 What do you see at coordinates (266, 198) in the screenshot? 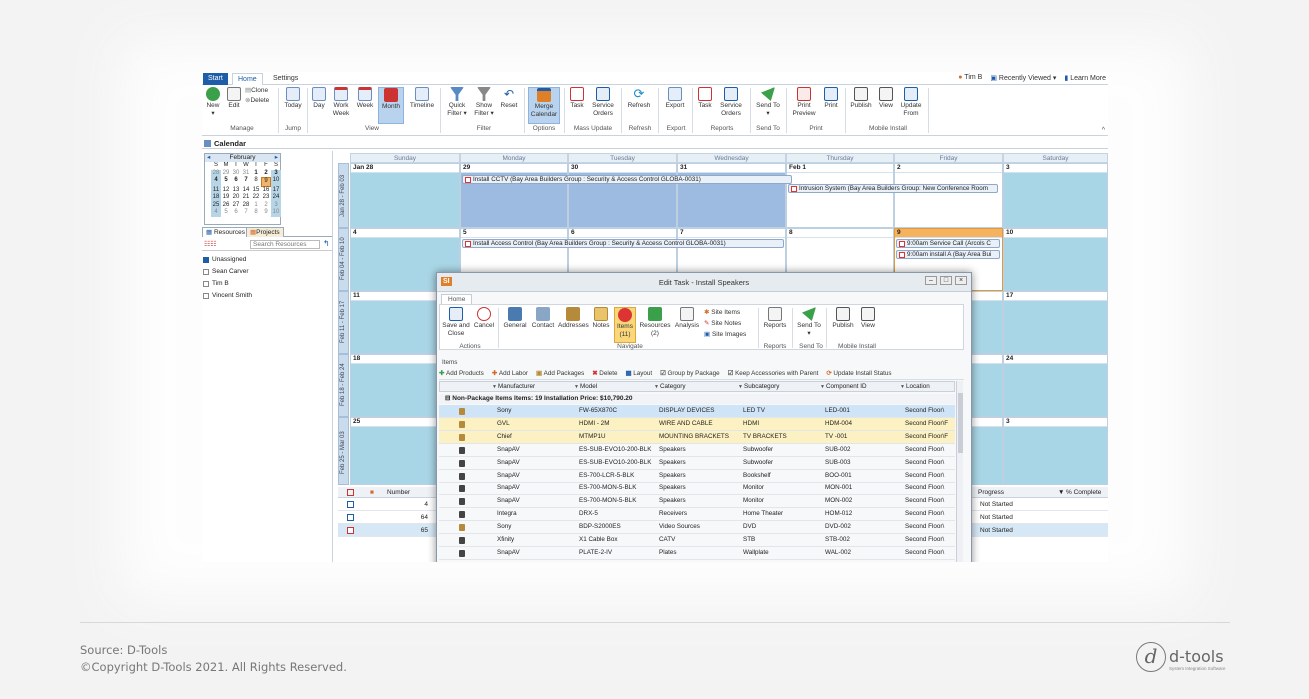
I see `mini-day: 23` at bounding box center [266, 198].